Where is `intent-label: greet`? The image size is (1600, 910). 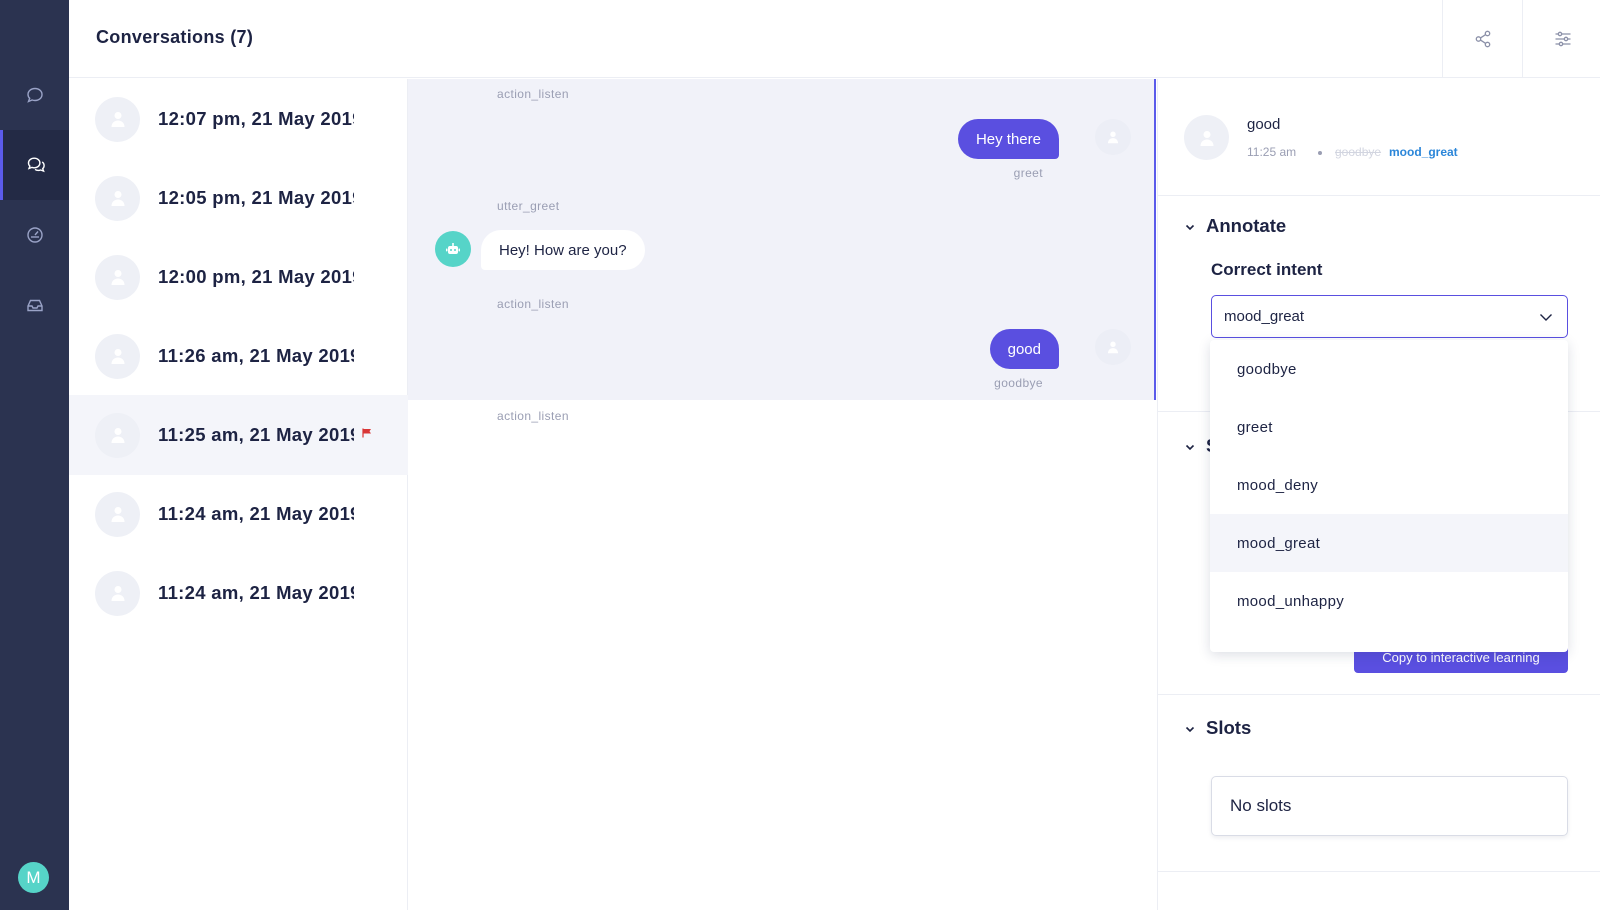 intent-label: greet is located at coordinates (1028, 173).